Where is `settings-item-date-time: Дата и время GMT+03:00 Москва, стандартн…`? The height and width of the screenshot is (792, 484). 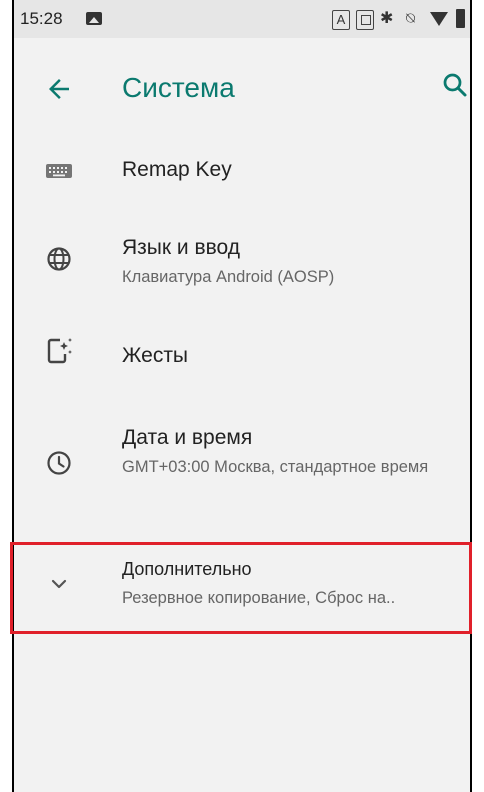 settings-item-date-time: Дата и время GMT+03:00 Москва, стандартн… is located at coordinates (242, 460).